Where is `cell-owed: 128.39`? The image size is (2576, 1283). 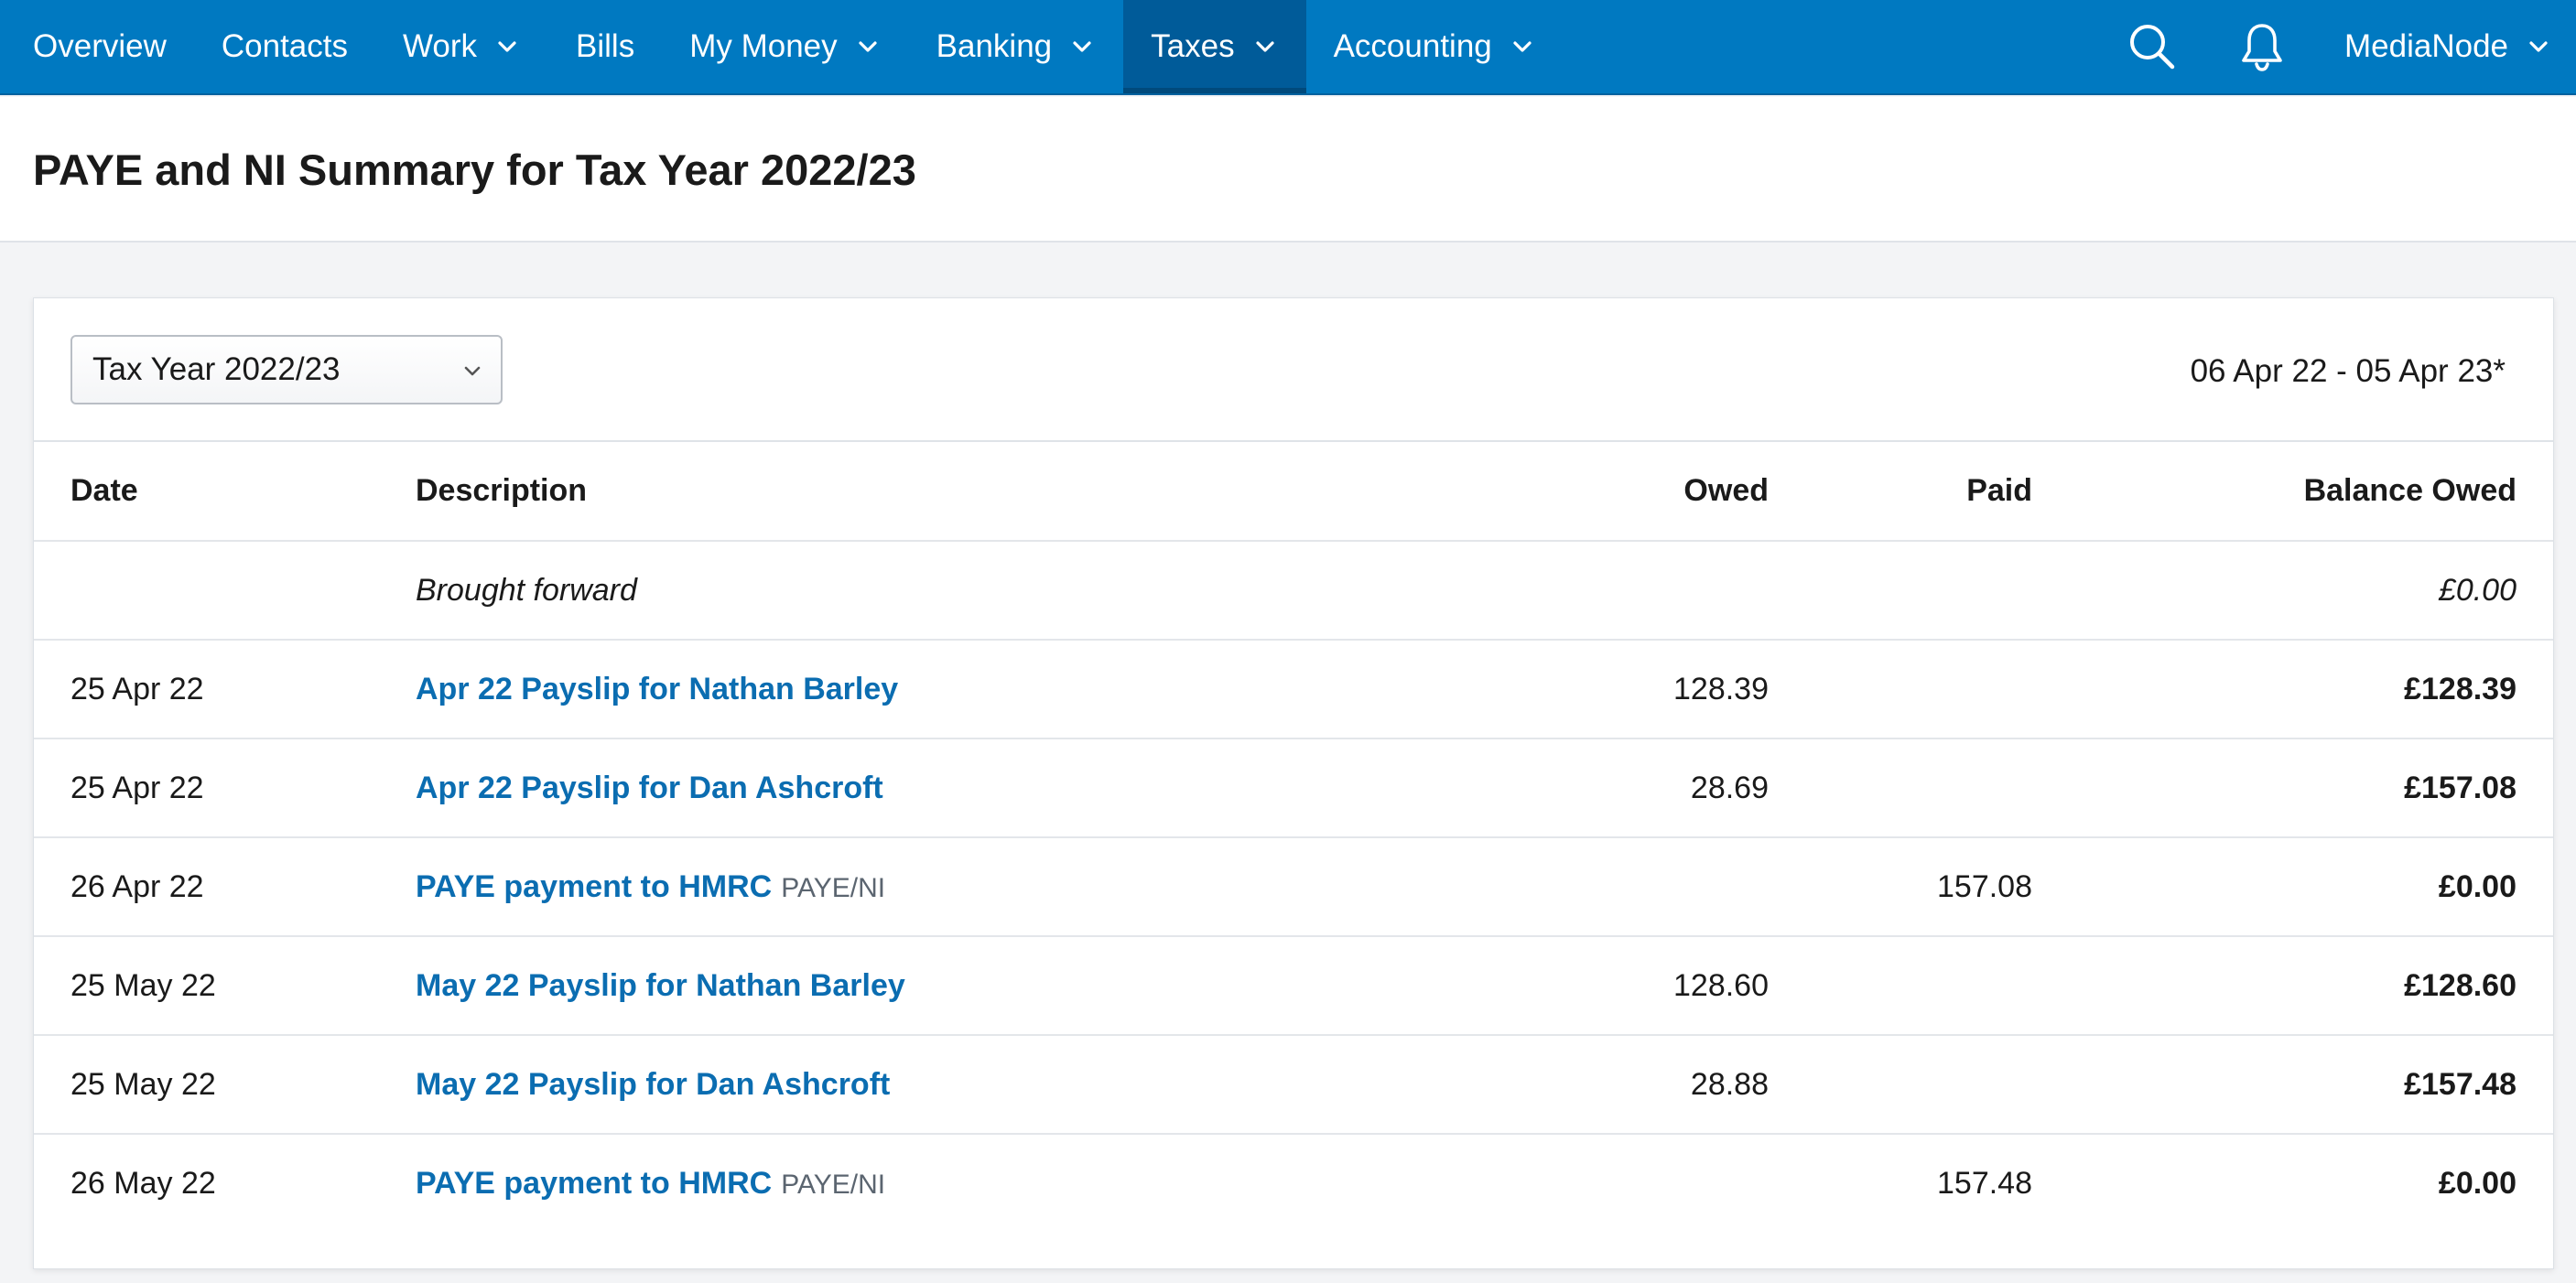 cell-owed: 128.39 is located at coordinates (1580, 690).